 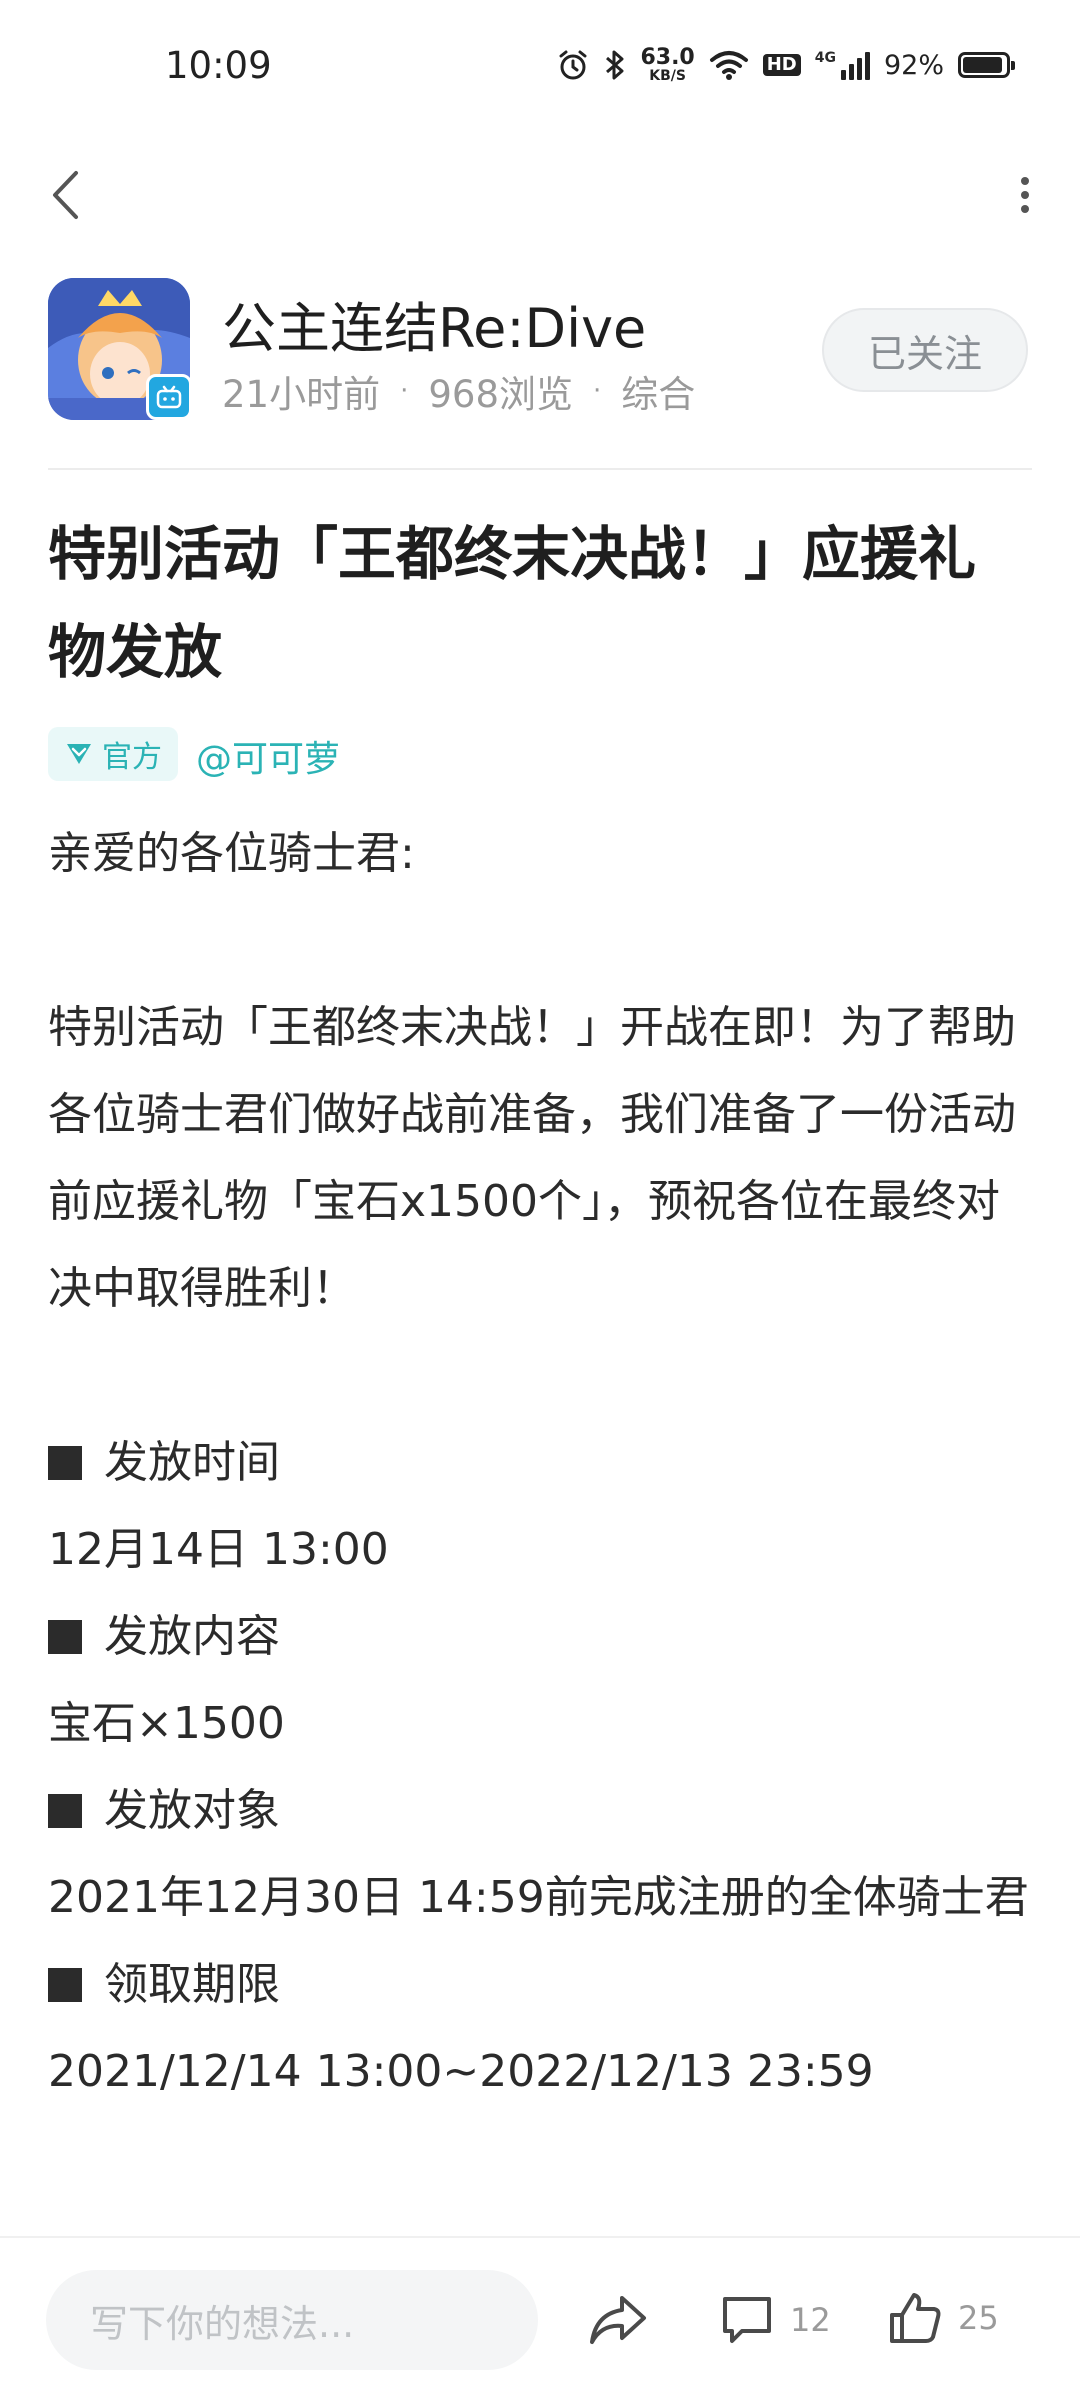 I want to click on signal-label: 4G, so click(x=825, y=58).